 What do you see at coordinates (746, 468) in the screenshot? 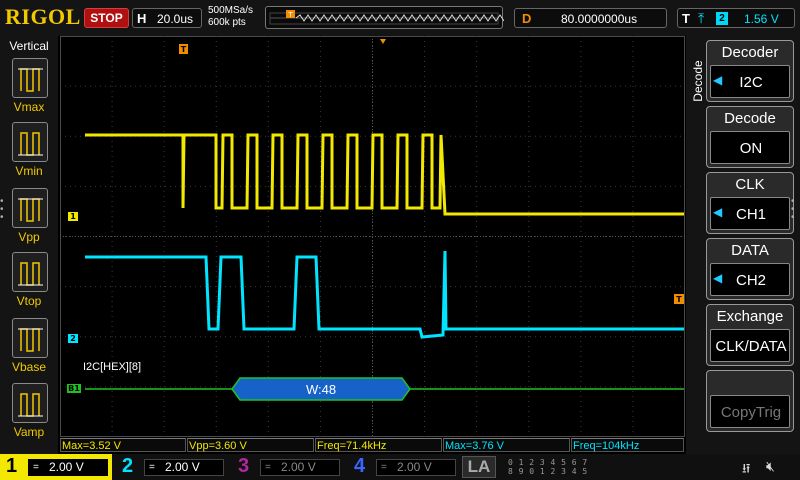
I see `usb-icon: ⭿` at bounding box center [746, 468].